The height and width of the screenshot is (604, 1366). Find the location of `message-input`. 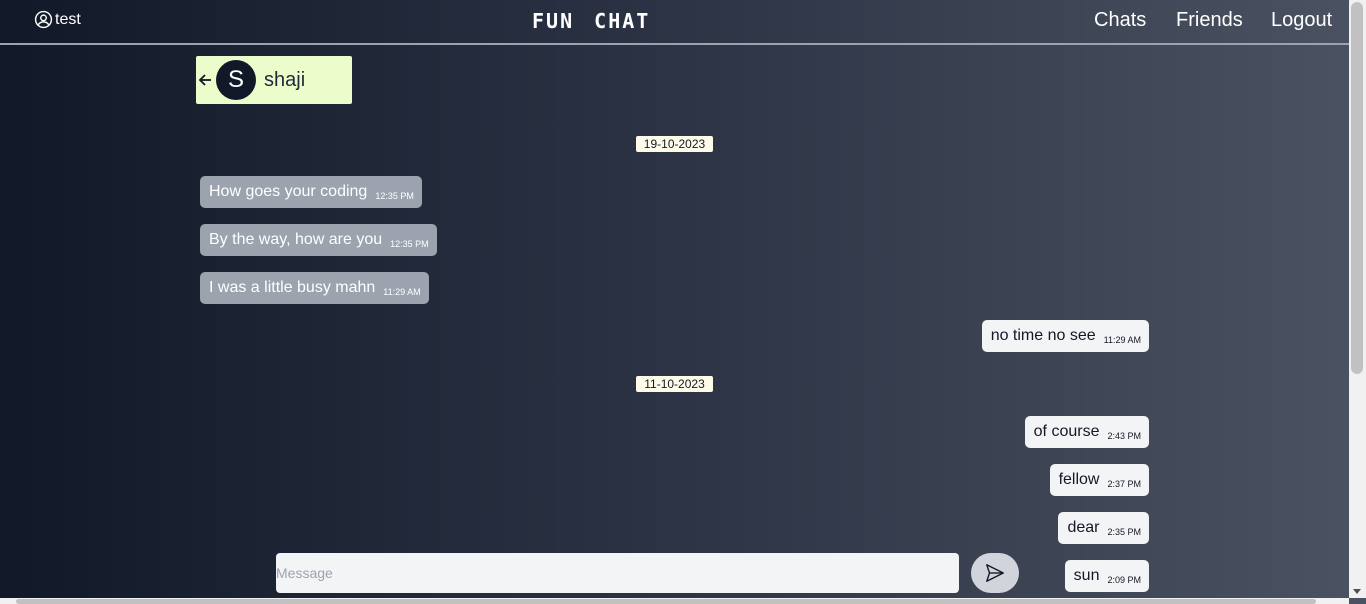

message-input is located at coordinates (617, 573).